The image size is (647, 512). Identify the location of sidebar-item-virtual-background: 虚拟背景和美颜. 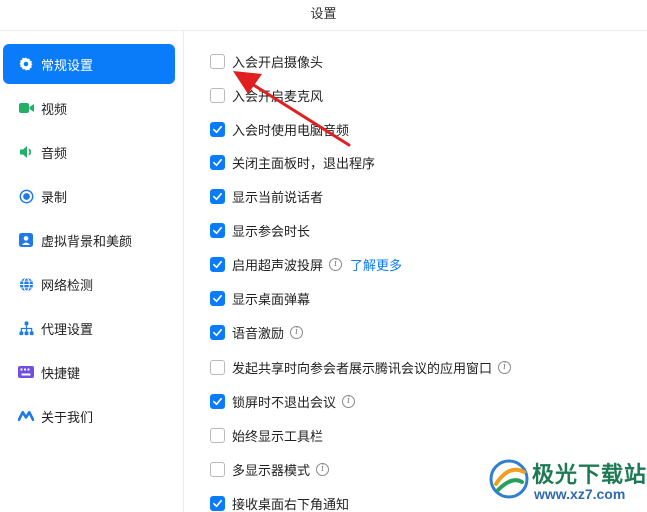
(89, 240).